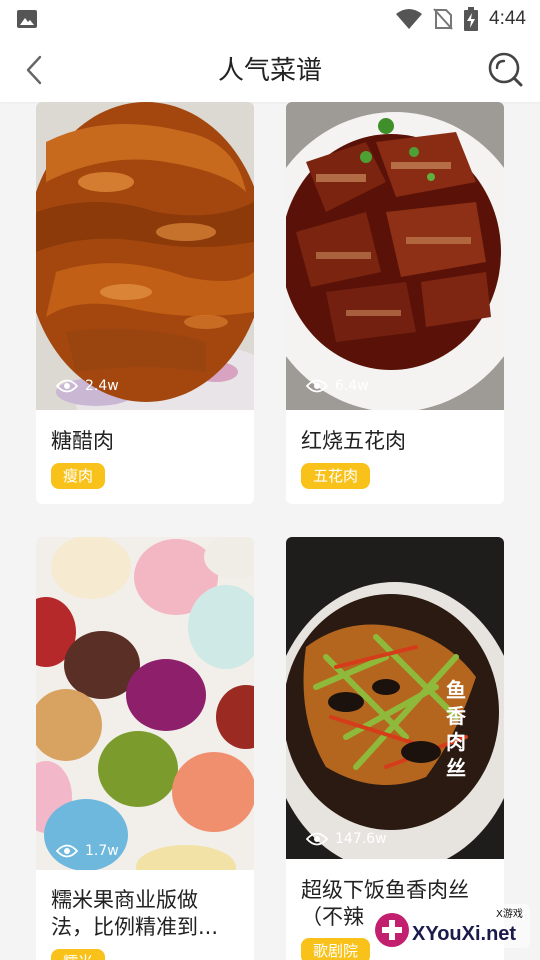 This screenshot has height=960, width=540. What do you see at coordinates (336, 476) in the screenshot?
I see `recipe-tag: 五花肉` at bounding box center [336, 476].